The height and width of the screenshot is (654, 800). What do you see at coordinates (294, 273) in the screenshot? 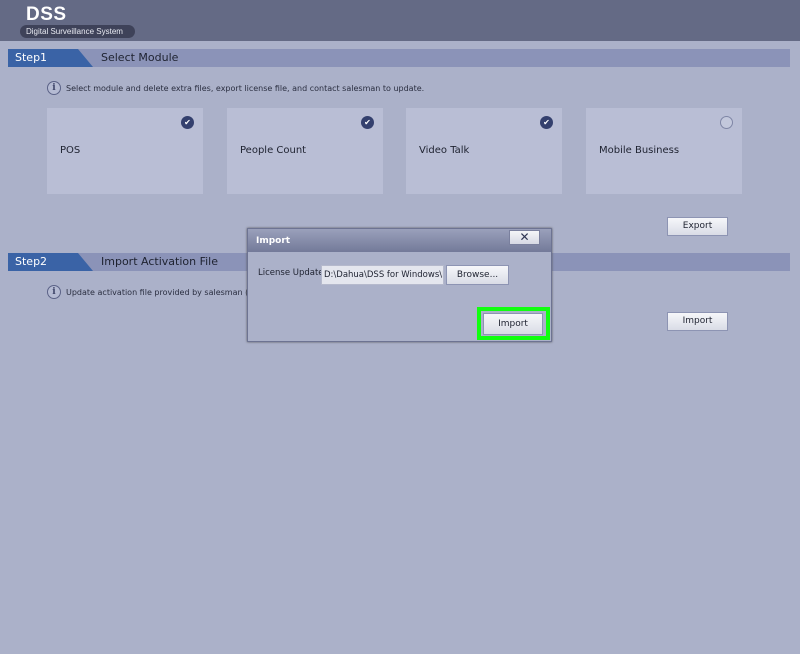
I see `license-update-label: License Update :` at bounding box center [294, 273].